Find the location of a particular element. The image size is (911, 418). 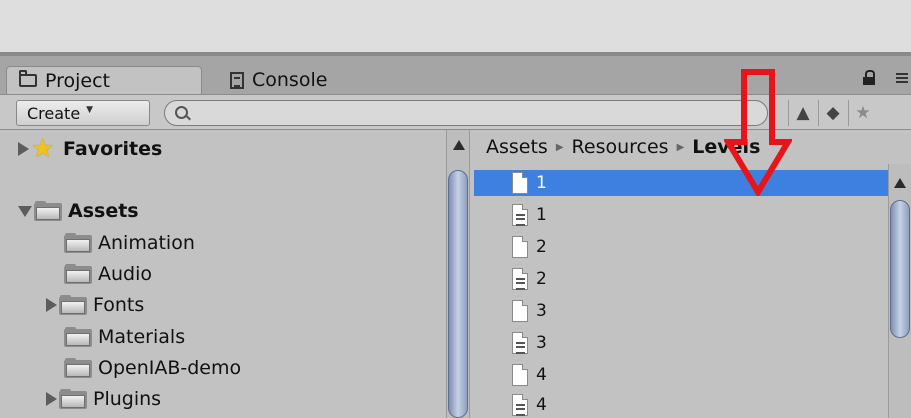

star-icon: ★ is located at coordinates (863, 113).